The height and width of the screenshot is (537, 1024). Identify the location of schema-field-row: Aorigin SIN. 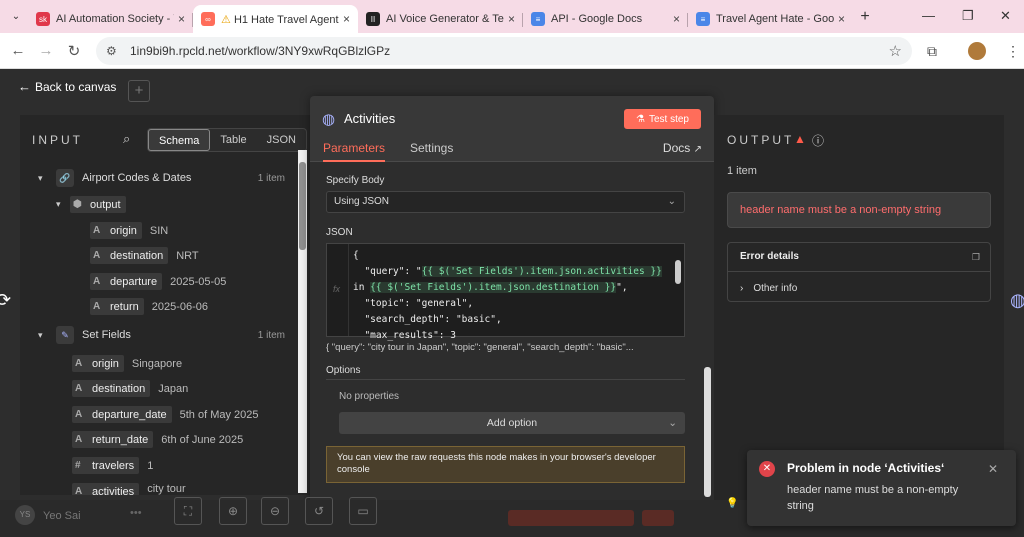
(129, 230).